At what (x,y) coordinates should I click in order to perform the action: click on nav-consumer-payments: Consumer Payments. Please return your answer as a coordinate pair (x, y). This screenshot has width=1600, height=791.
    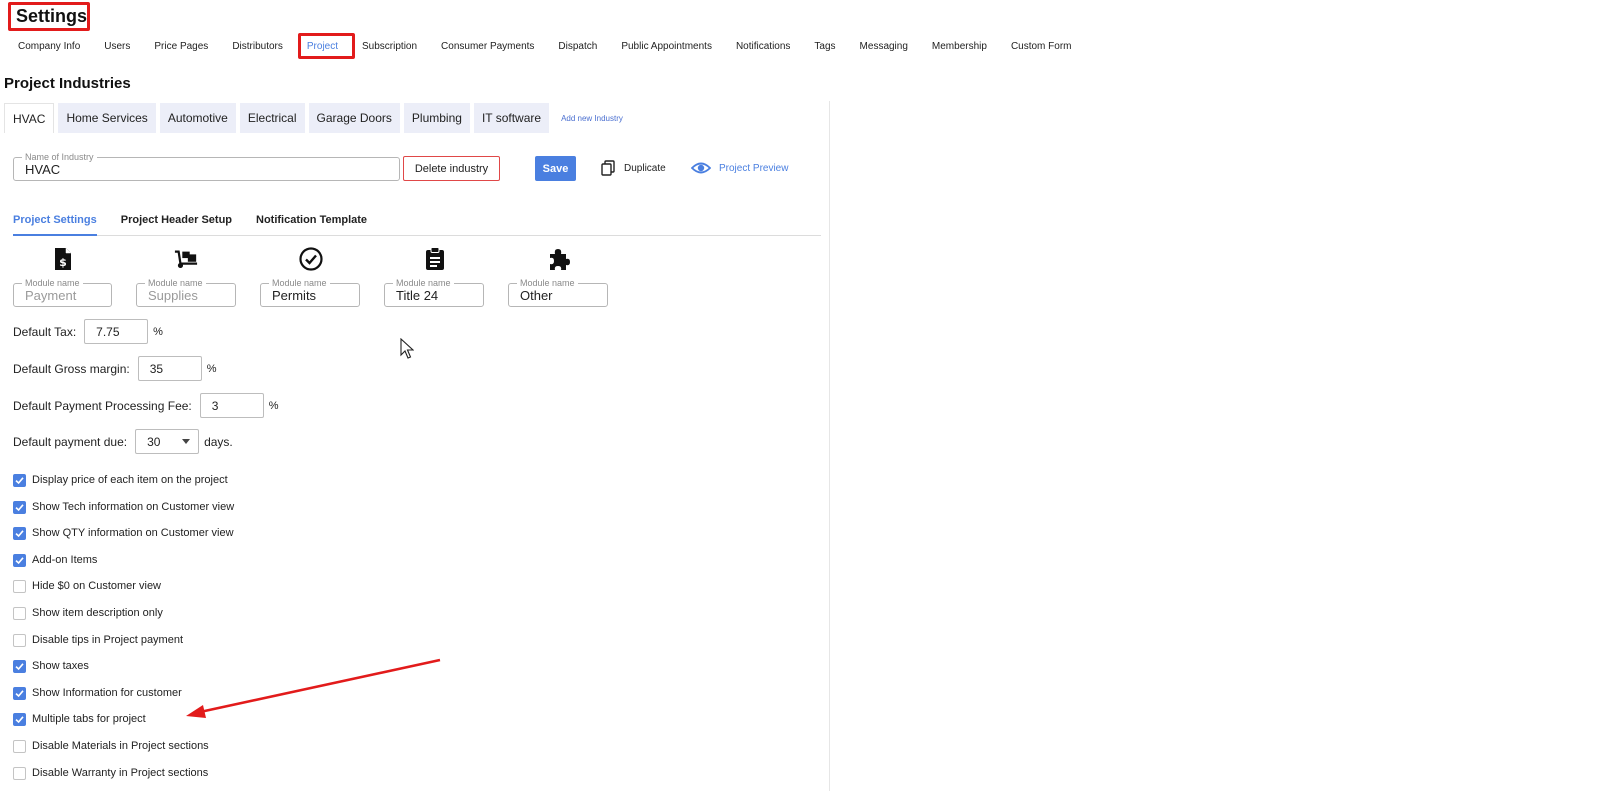
    Looking at the image, I should click on (487, 47).